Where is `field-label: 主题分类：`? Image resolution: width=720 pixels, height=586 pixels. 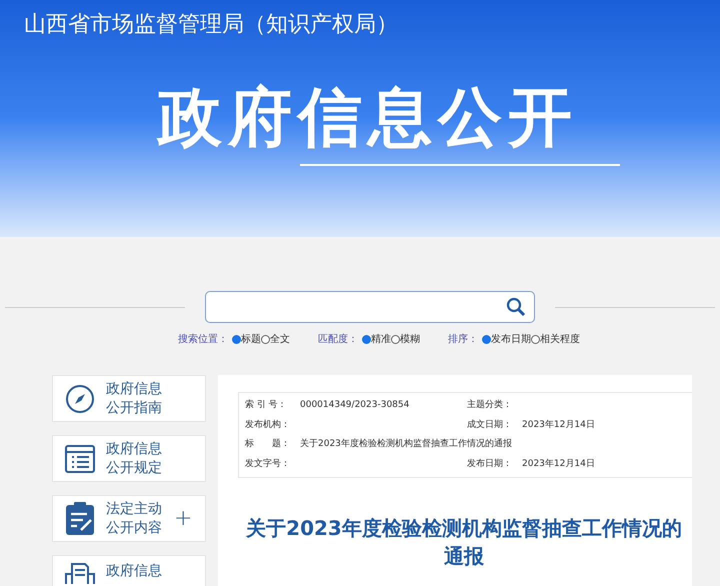
field-label: 主题分类： is located at coordinates (490, 405).